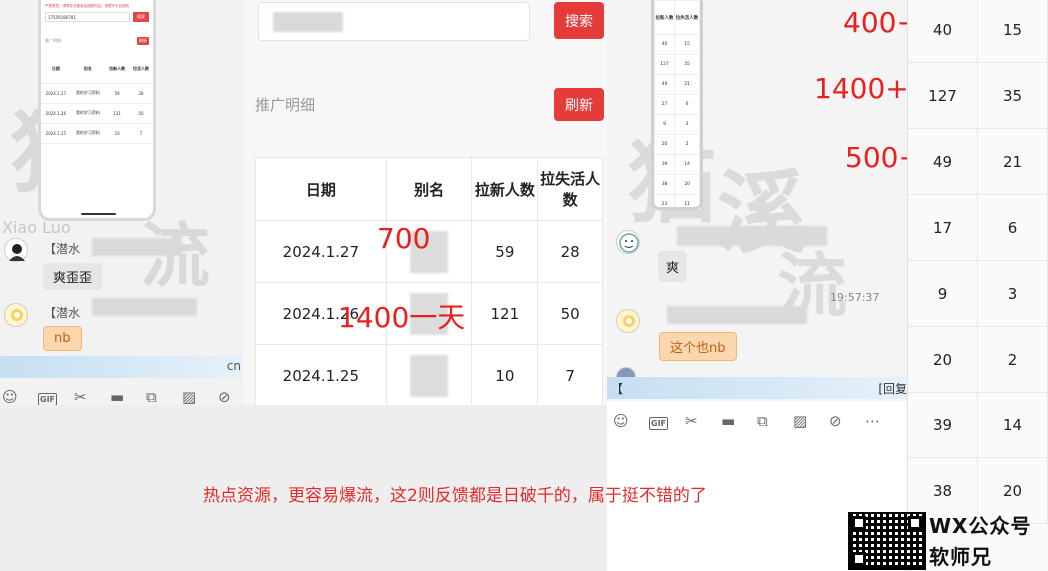  What do you see at coordinates (56, 133) in the screenshot?
I see `cell: 2024.1.25` at bounding box center [56, 133].